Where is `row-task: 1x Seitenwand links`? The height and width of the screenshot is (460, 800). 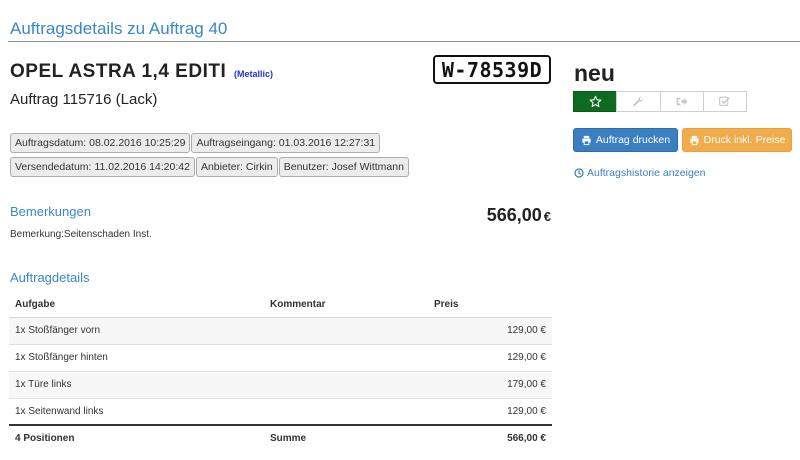
row-task: 1x Seitenwand links is located at coordinates (136, 411).